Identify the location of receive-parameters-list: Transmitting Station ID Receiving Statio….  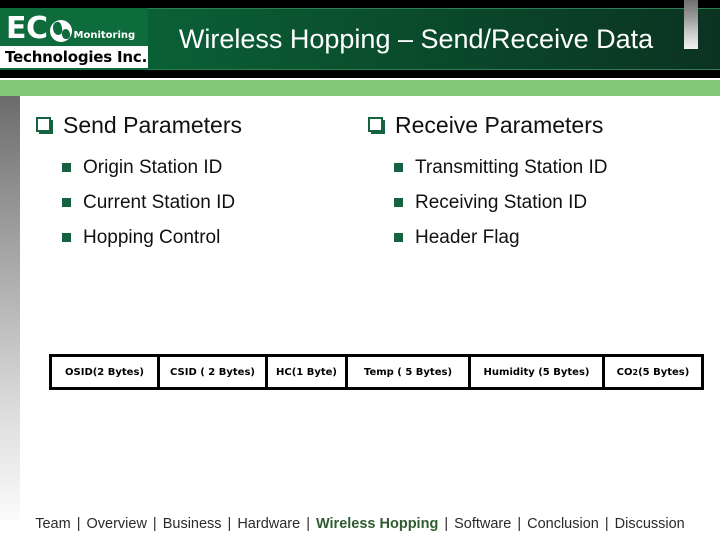
(533, 202).